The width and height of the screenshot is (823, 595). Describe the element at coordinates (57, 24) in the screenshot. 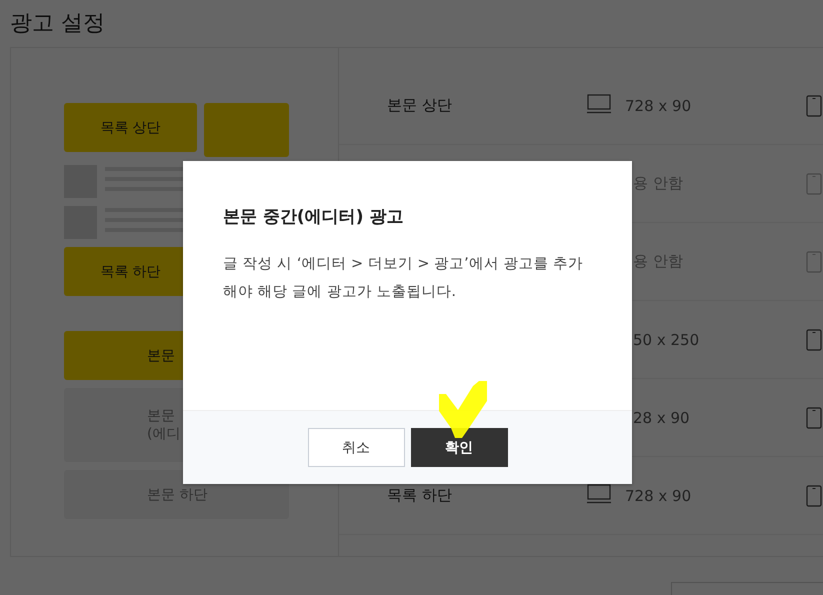

I see `page-title: 광고 설정` at that location.